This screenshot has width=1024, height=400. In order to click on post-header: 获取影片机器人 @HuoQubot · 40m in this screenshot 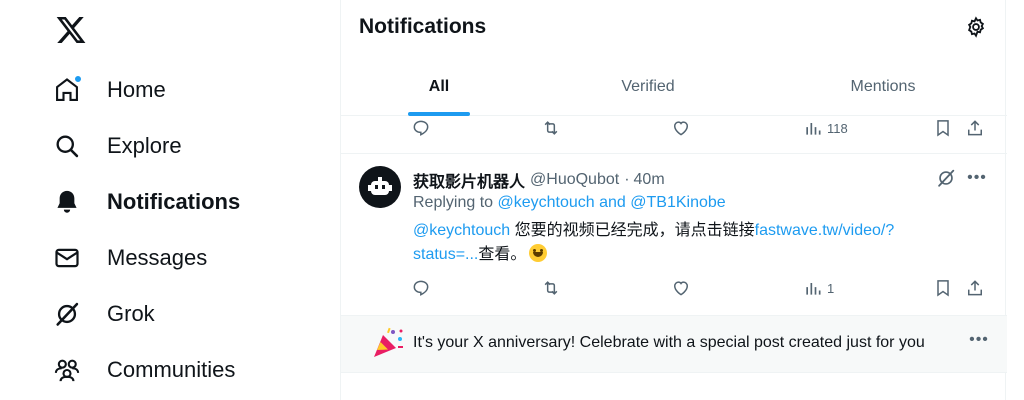, I will do `click(539, 180)`.